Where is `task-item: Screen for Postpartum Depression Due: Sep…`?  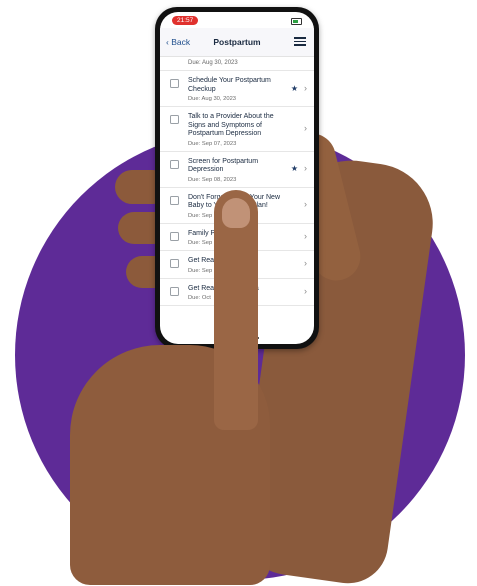 task-item: Screen for Postpartum Depression Due: Sep… is located at coordinates (237, 170).